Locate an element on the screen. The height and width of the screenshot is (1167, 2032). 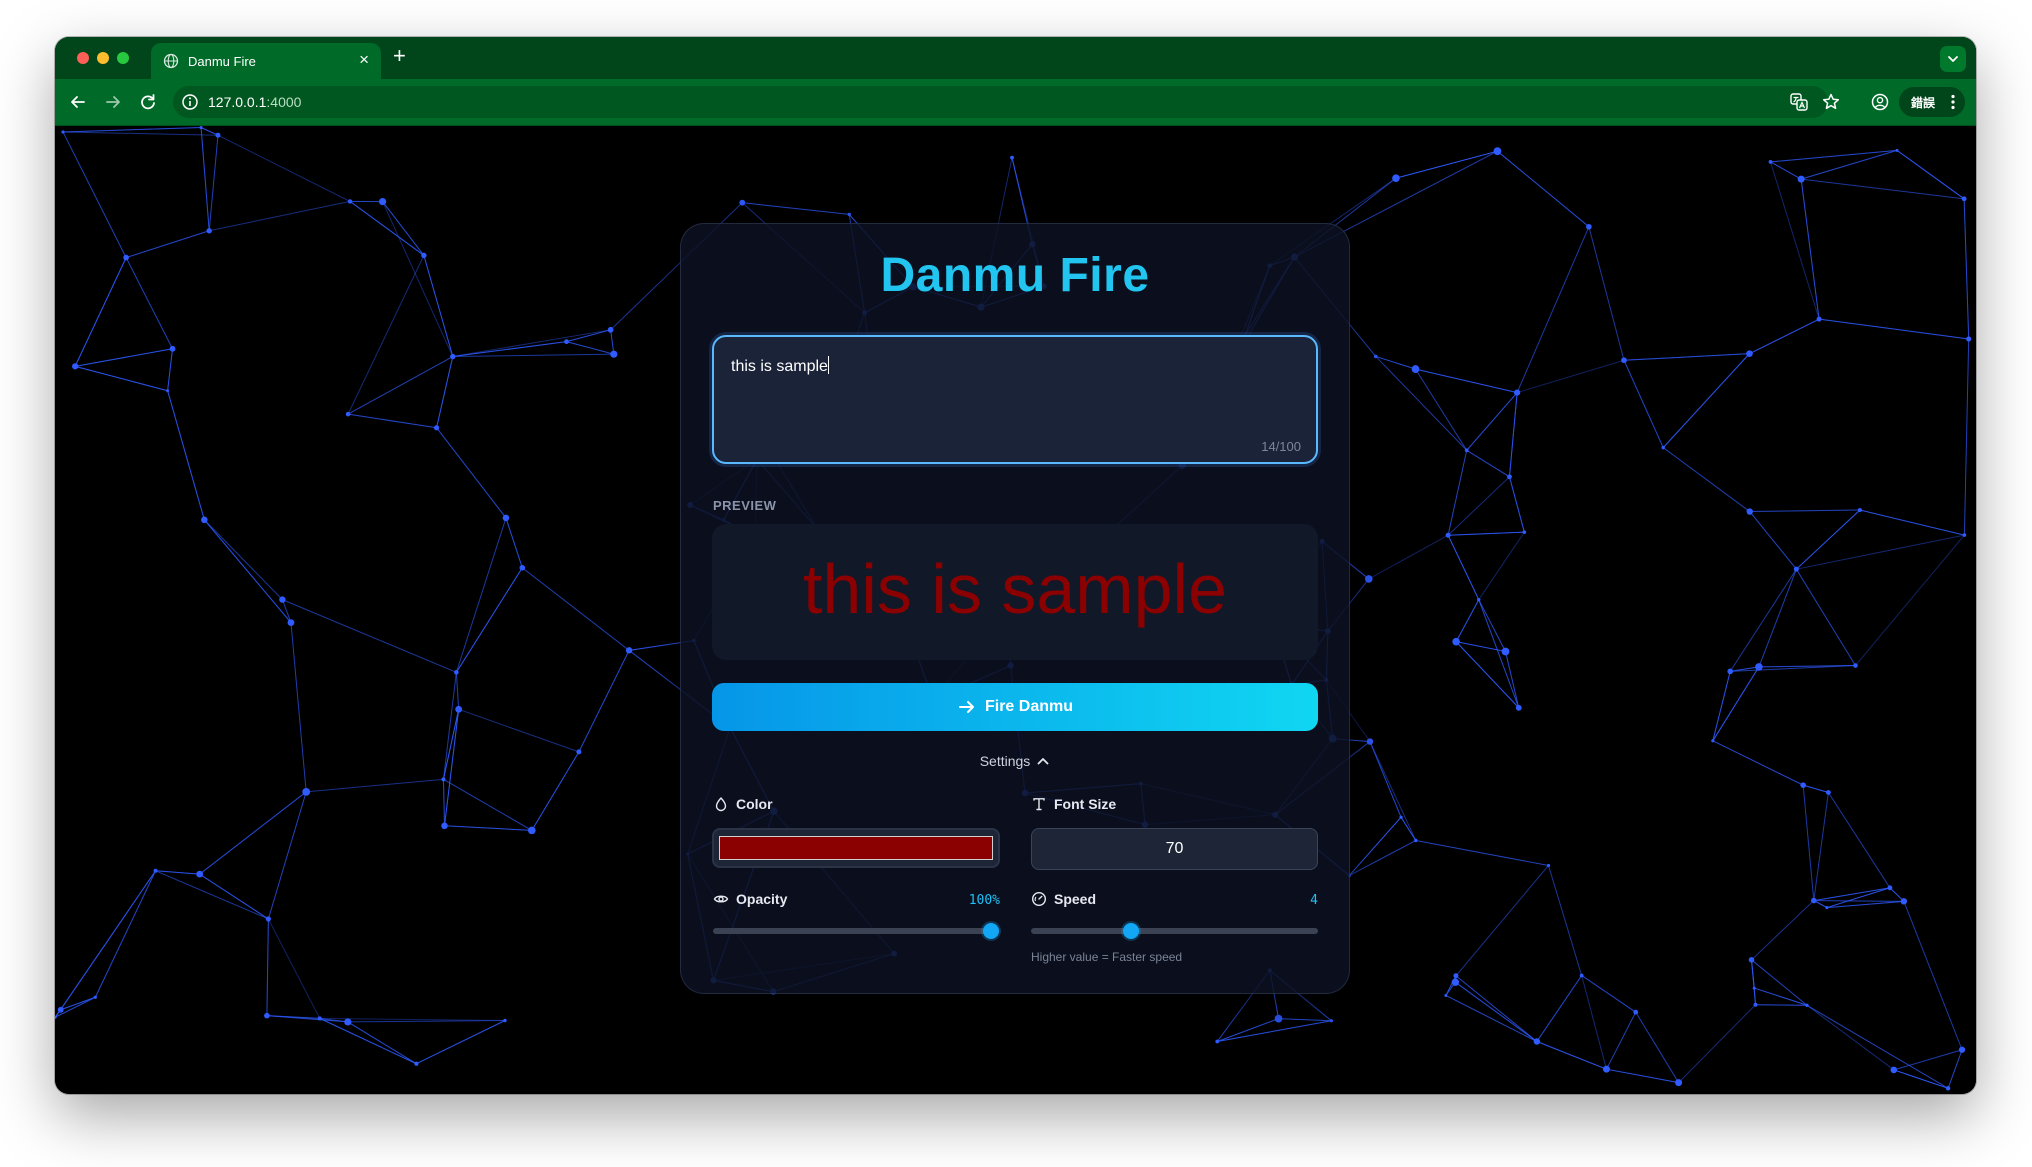
forward-arrow-icon is located at coordinates (113, 102).